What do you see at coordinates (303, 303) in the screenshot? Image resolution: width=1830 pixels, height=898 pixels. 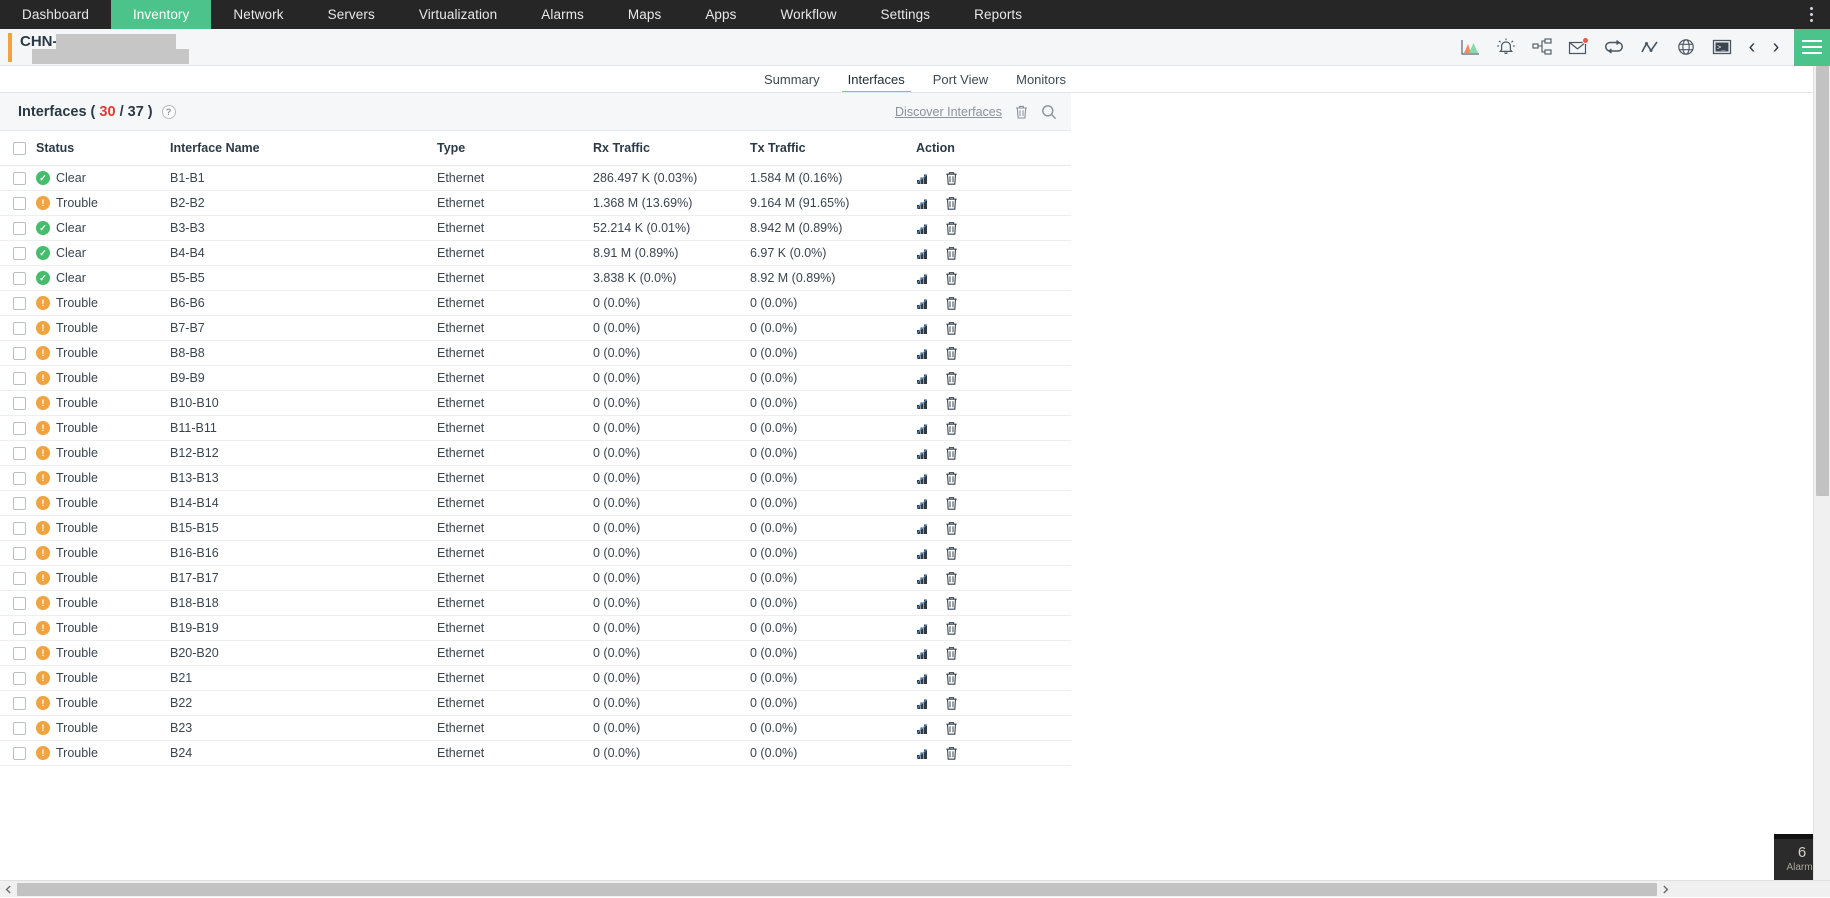 I see `interface-name-cell: B6-B6` at bounding box center [303, 303].